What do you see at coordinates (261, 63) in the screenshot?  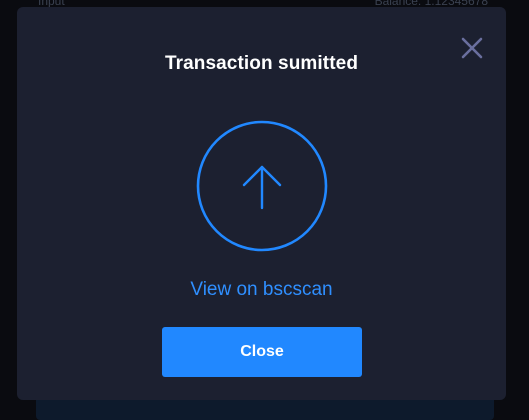 I see `modal-title: Transaction sumitted` at bounding box center [261, 63].